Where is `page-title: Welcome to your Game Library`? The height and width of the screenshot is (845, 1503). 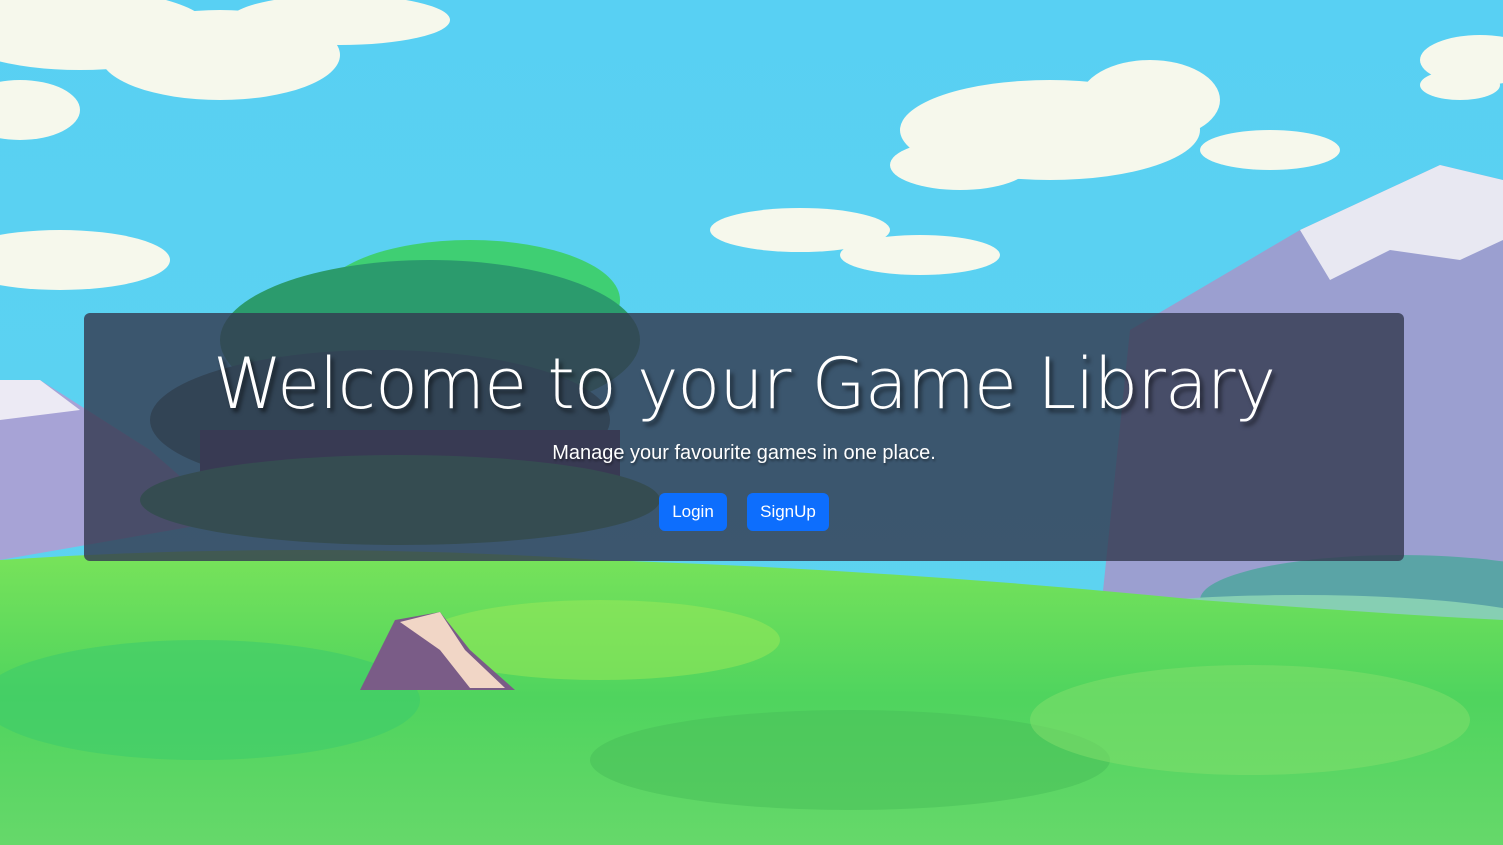 page-title: Welcome to your Game Library is located at coordinates (744, 384).